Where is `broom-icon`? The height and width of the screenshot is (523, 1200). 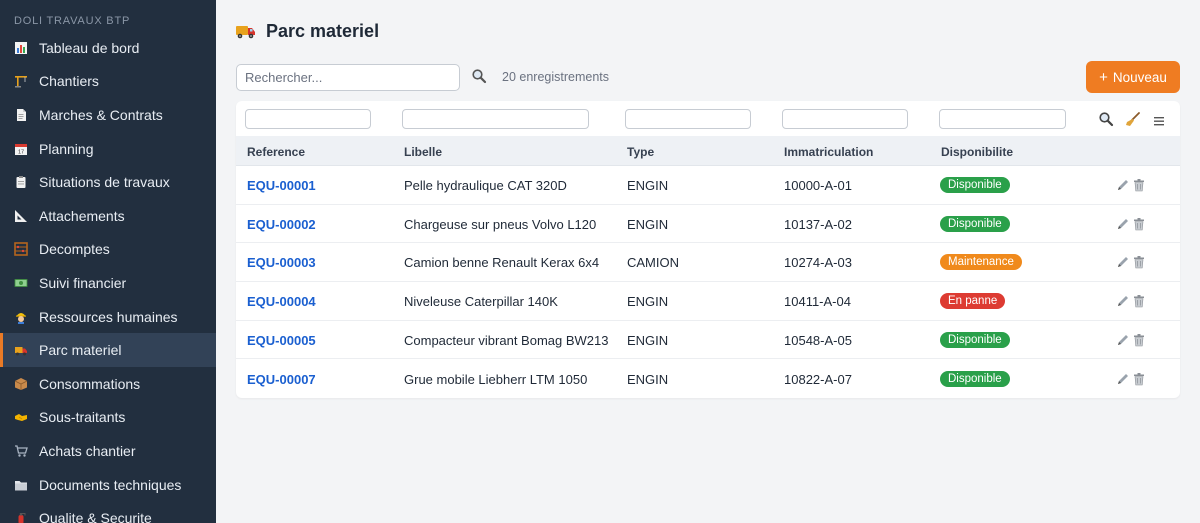
broom-icon is located at coordinates (1133, 119).